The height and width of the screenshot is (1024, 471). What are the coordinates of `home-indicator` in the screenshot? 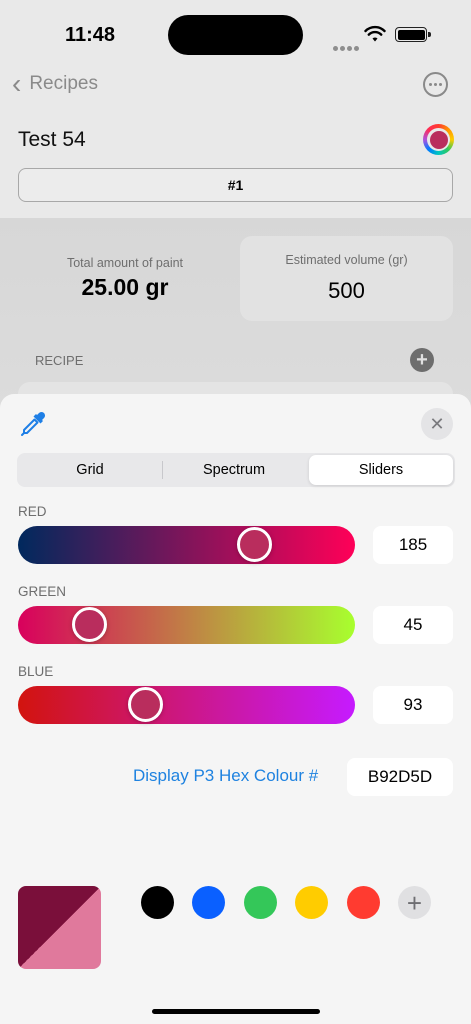 It's located at (236, 1011).